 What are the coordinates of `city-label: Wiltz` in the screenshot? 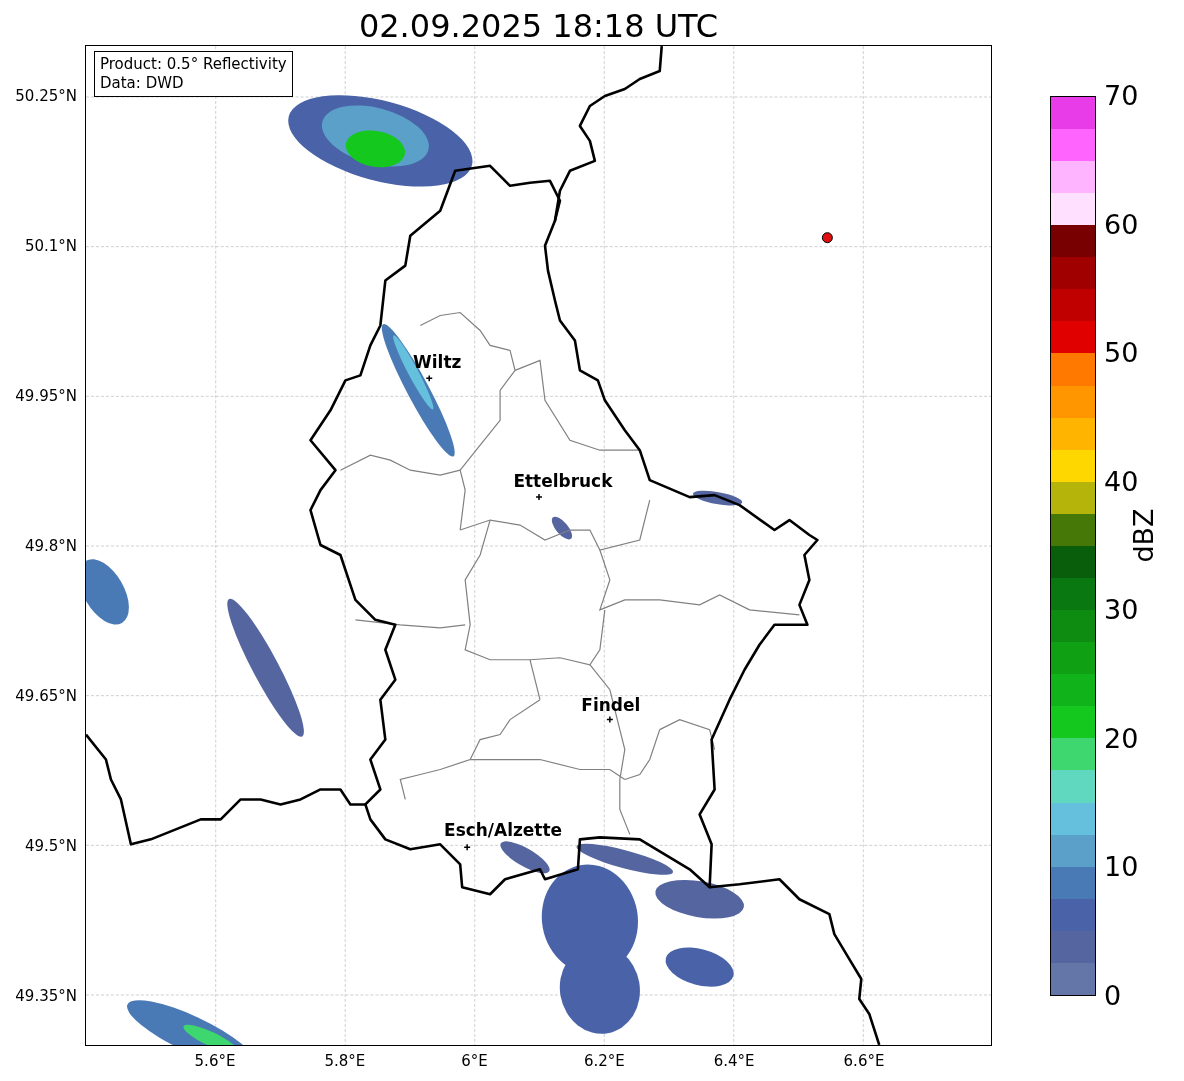 It's located at (437, 362).